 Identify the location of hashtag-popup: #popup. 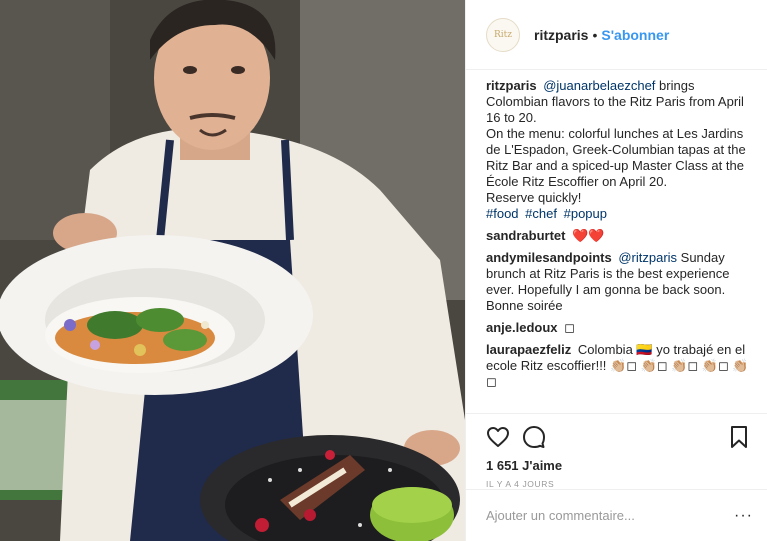
(585, 213).